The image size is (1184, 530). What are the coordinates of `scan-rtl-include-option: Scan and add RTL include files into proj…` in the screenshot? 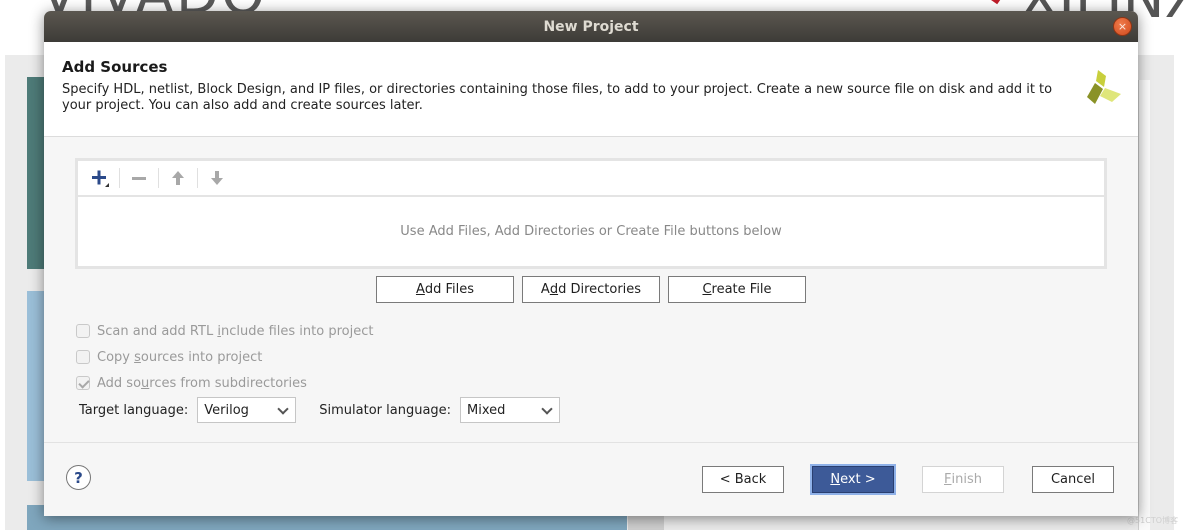 It's located at (224, 331).